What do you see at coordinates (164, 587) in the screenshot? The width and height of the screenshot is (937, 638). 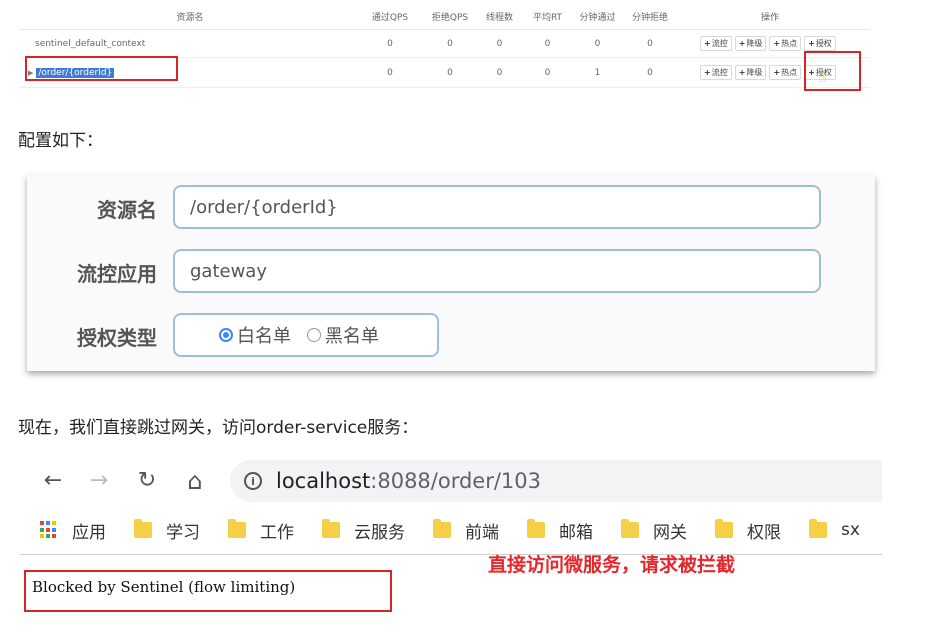 I see `blocked-message: Blocked by Sentinel (flow limiting)` at bounding box center [164, 587].